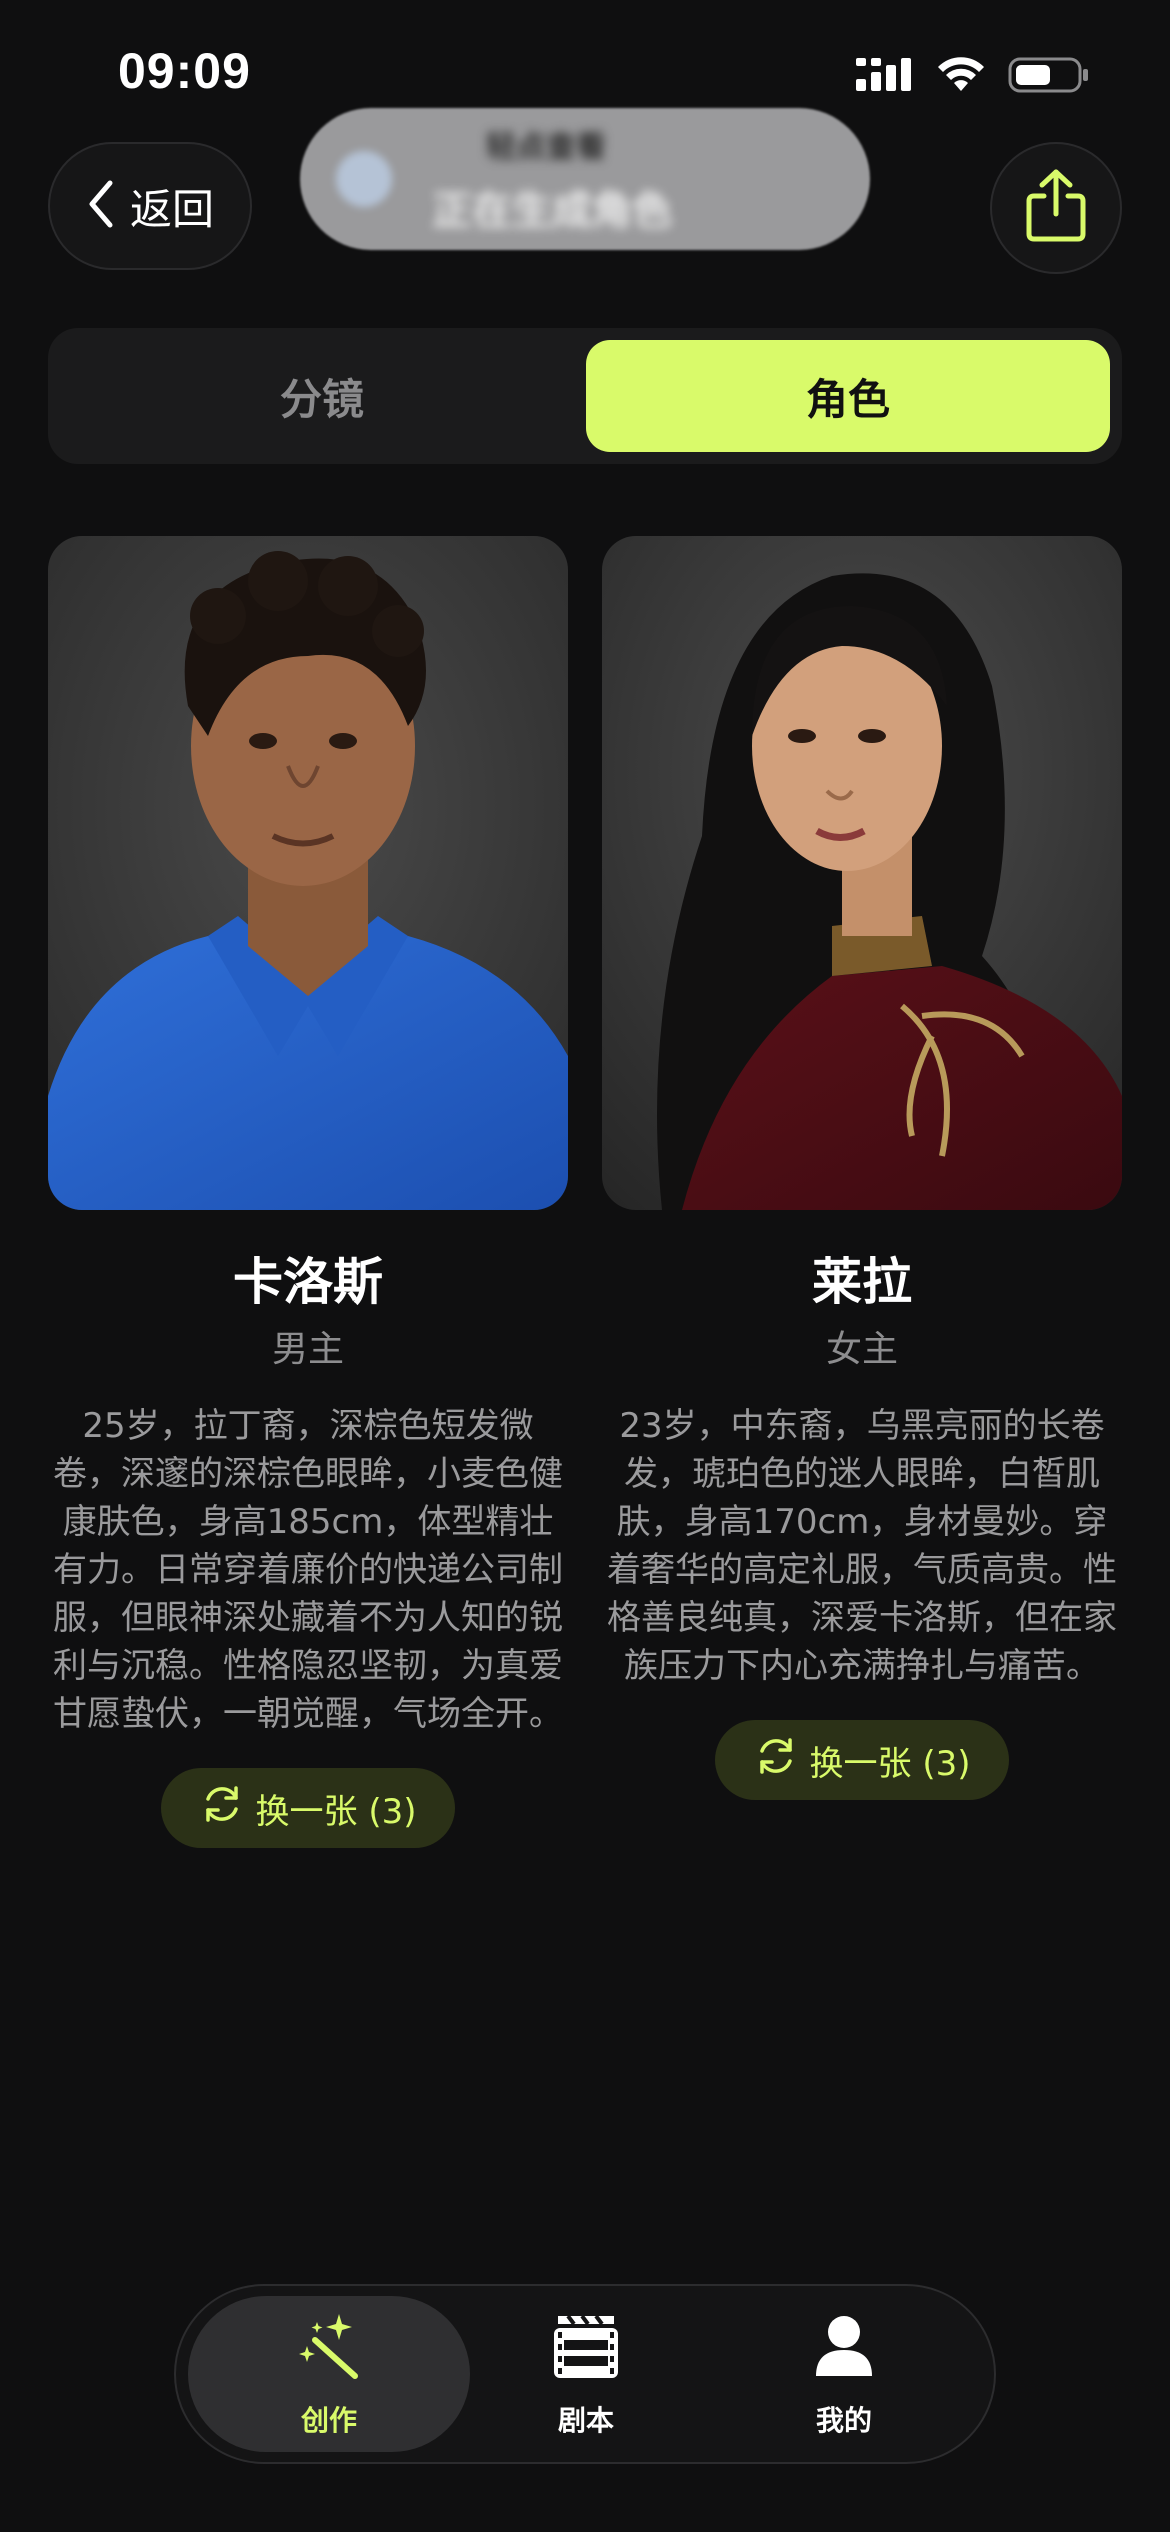 The width and height of the screenshot is (1170, 2532). I want to click on tab-profile: 我的, so click(844, 2374).